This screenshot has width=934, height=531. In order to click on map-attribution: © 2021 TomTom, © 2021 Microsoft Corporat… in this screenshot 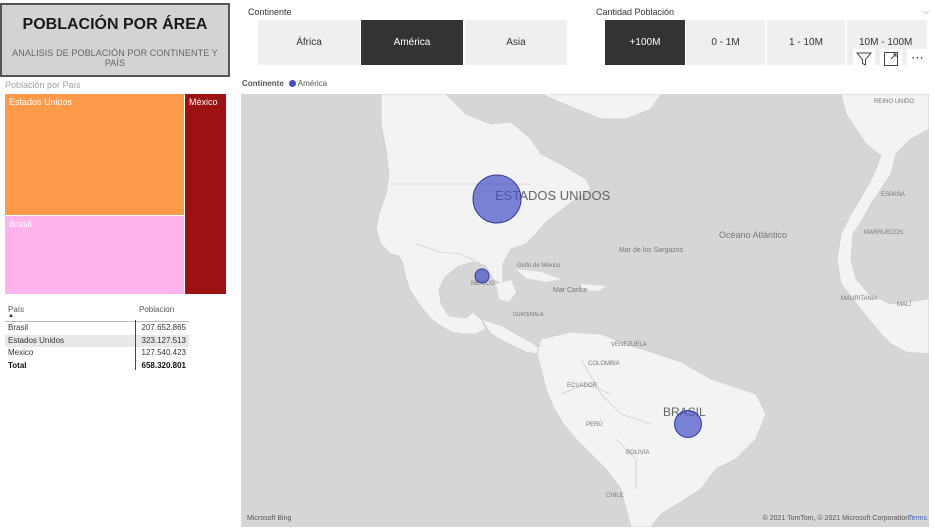, I will do `click(835, 518)`.